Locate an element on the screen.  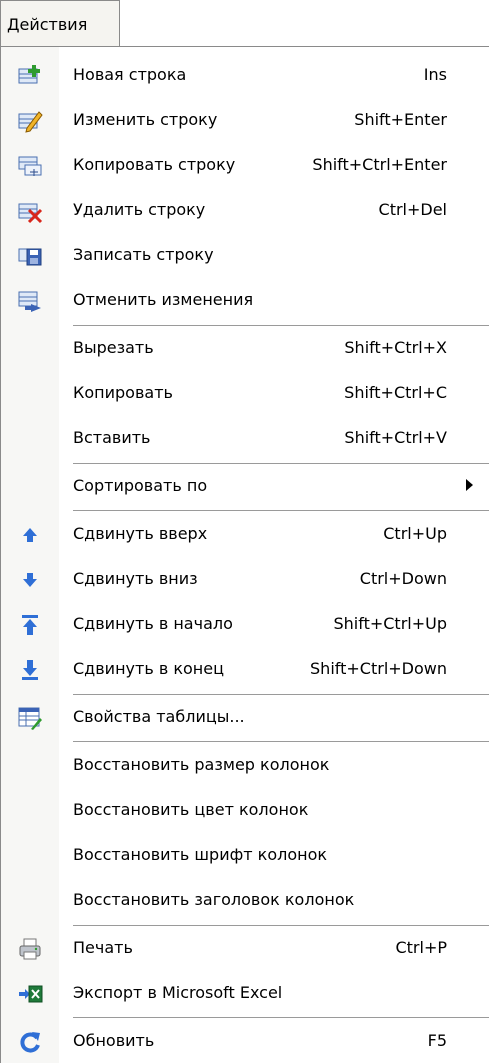
menu-item-label: Экспорт в Microsoft Excel is located at coordinates (178, 992).